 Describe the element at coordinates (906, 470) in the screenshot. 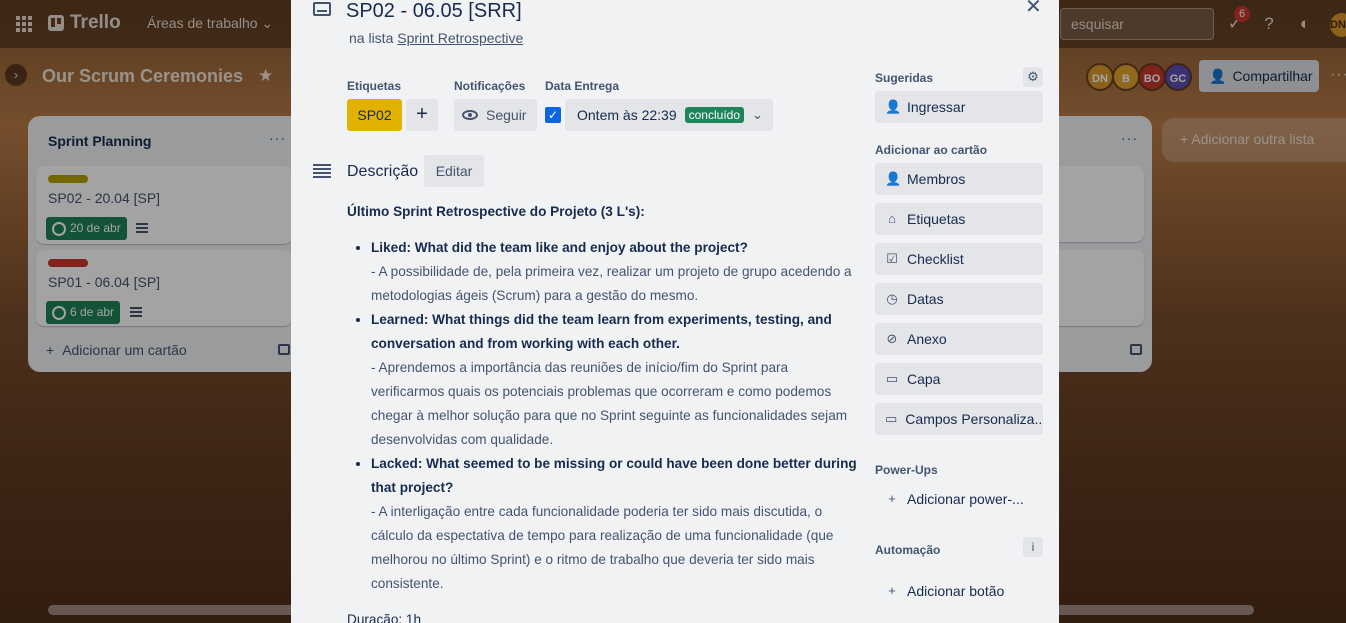

I see `powerups-heading: Power-Ups` at that location.